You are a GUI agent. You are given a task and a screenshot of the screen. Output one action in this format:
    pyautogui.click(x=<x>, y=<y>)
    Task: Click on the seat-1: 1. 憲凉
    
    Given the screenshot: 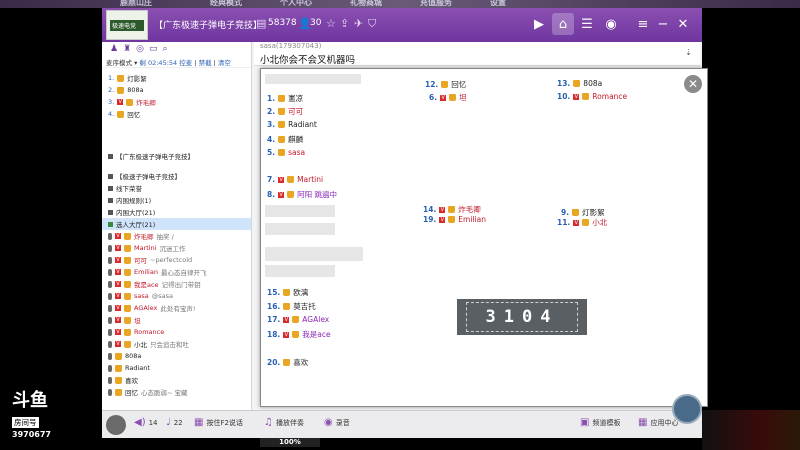 What is the action you would take?
    pyautogui.click(x=285, y=98)
    